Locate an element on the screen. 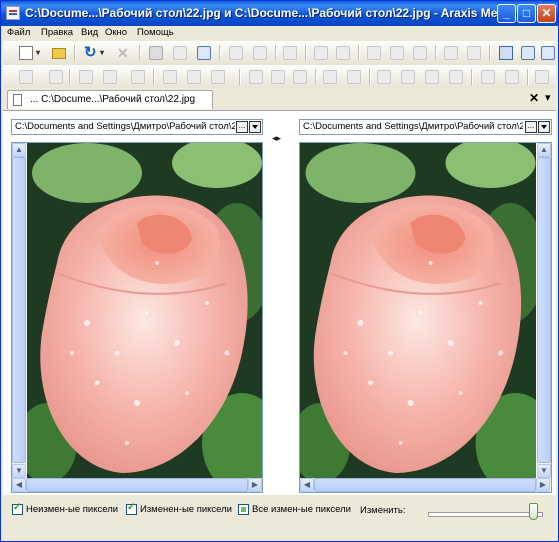 Image resolution: width=559 pixels, height=542 pixels. insert-after-icon is located at coordinates (278, 77).